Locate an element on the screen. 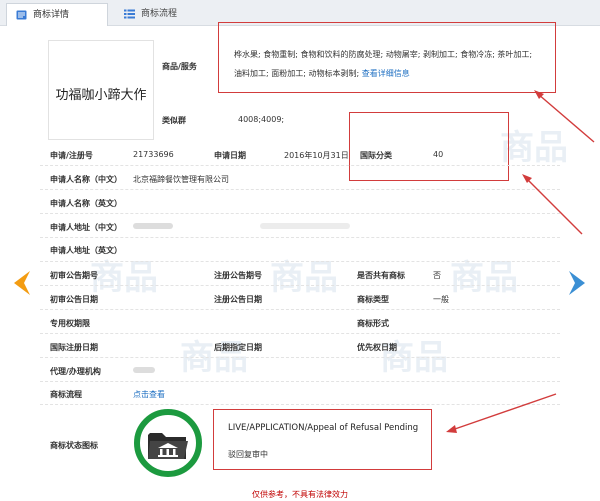  disclaimer-text: 仅供参考，不具有法律效力 is located at coordinates (300, 494).